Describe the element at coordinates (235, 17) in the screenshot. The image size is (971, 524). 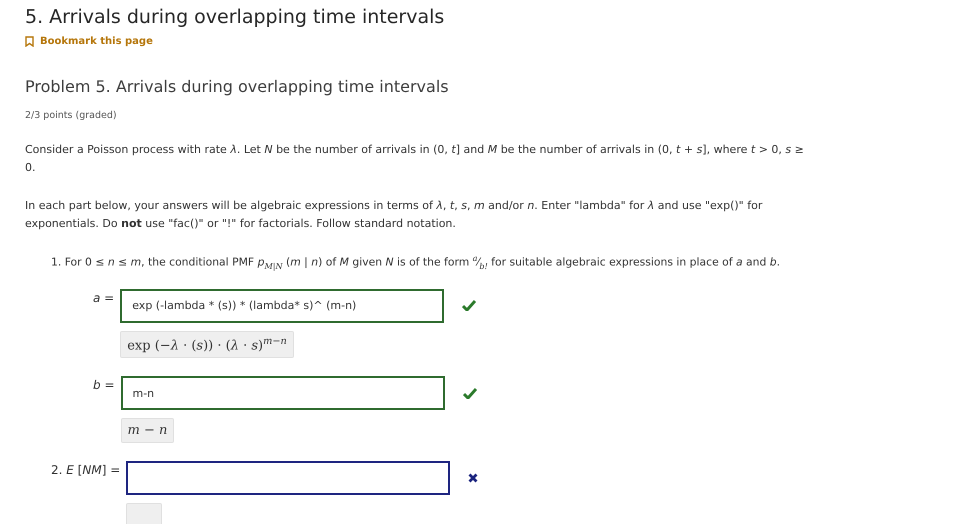
I see `page-title: 5. Arrivals during overlapping time intervals` at that location.